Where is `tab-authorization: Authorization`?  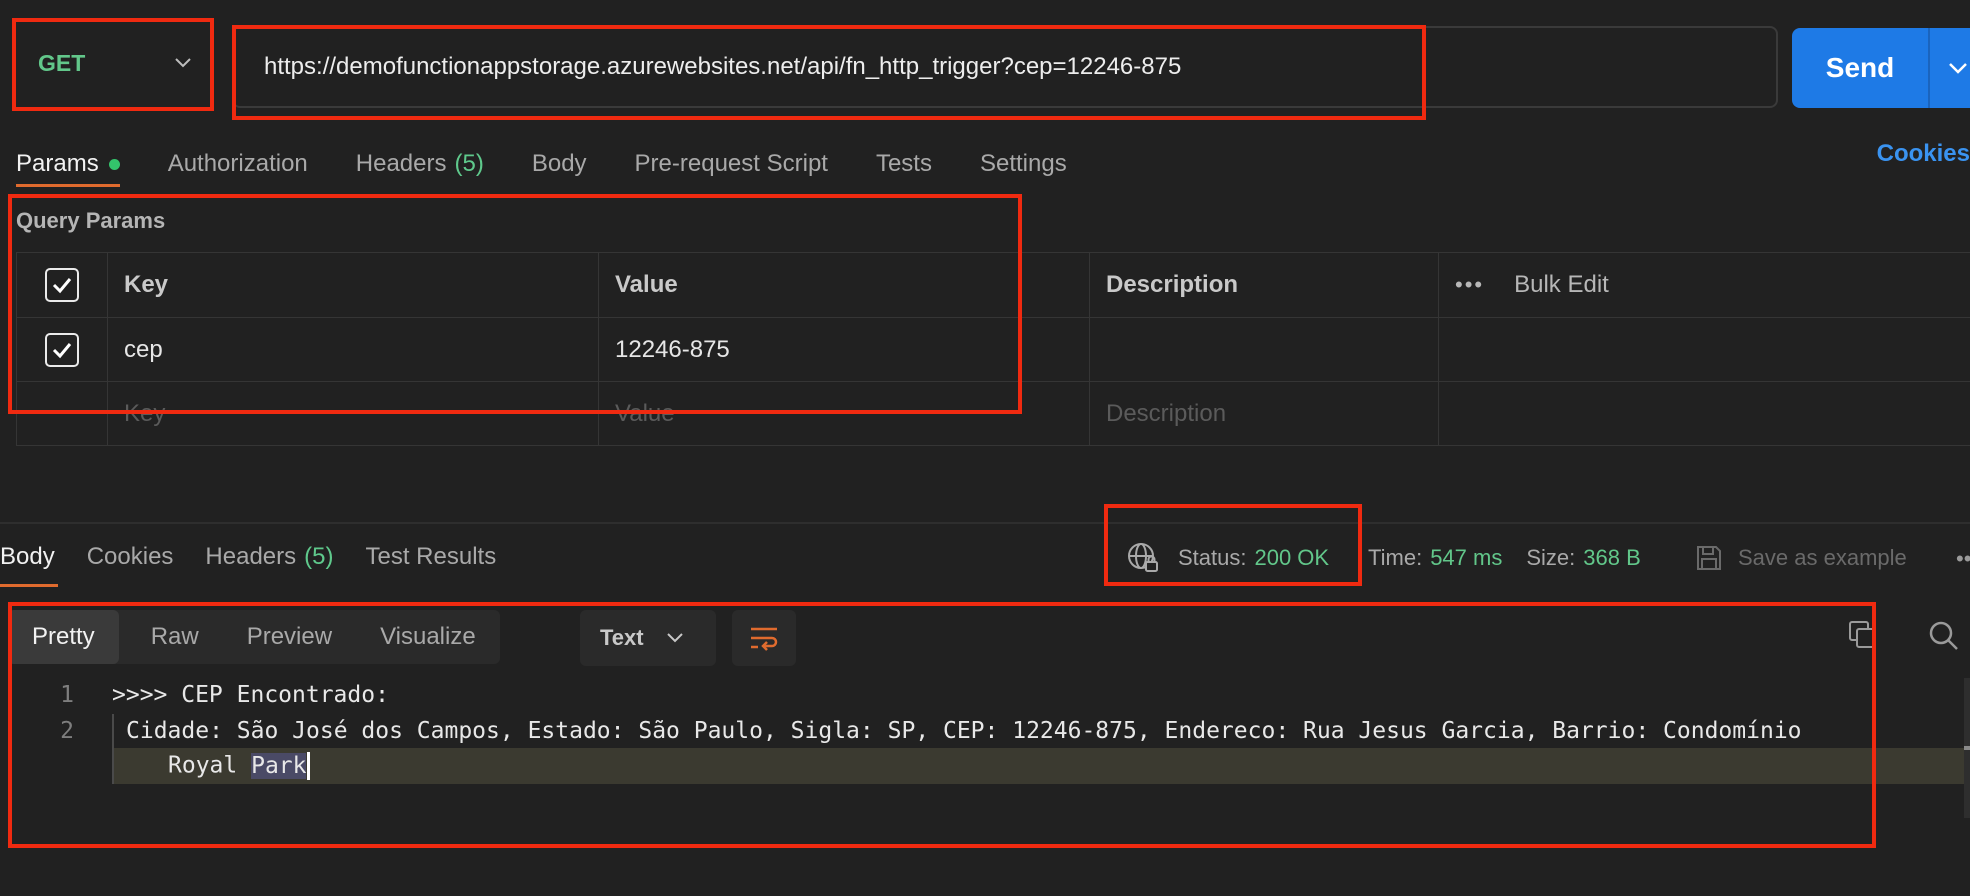
tab-authorization: Authorization is located at coordinates (238, 164).